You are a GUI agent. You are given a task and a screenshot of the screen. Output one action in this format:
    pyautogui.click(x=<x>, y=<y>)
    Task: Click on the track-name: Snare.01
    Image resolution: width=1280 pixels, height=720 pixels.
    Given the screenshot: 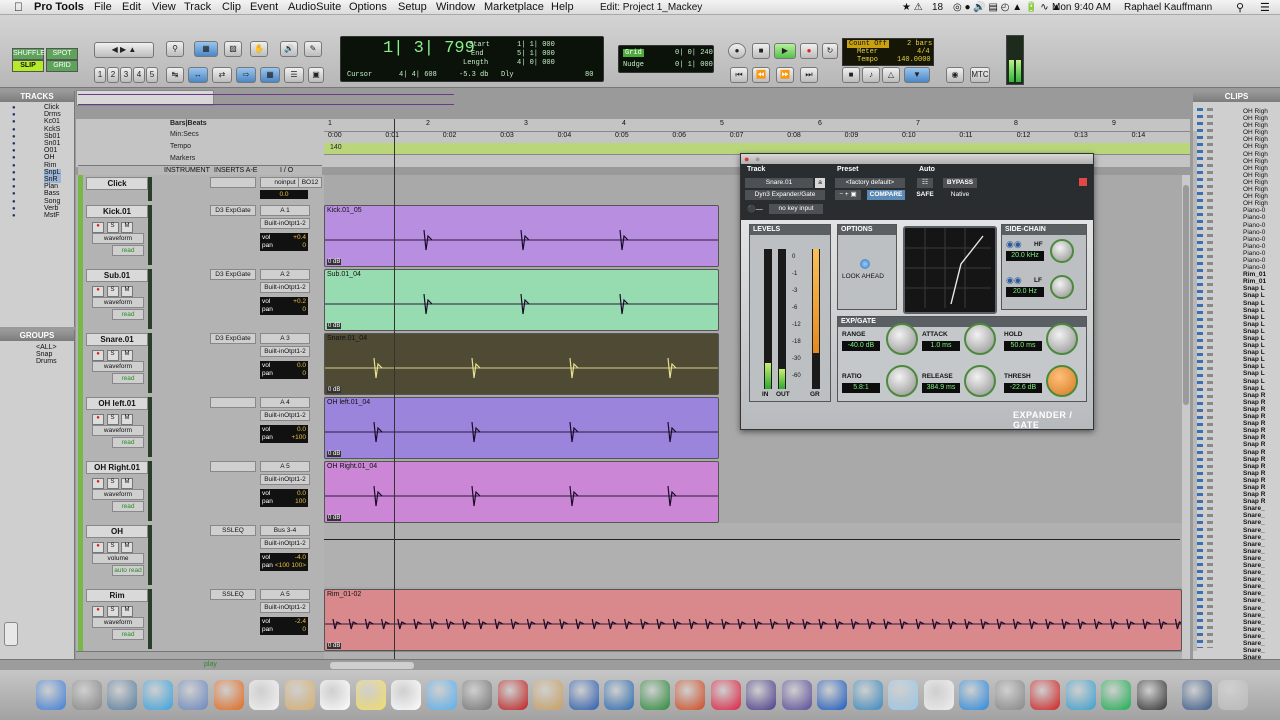 What is the action you would take?
    pyautogui.click(x=117, y=339)
    